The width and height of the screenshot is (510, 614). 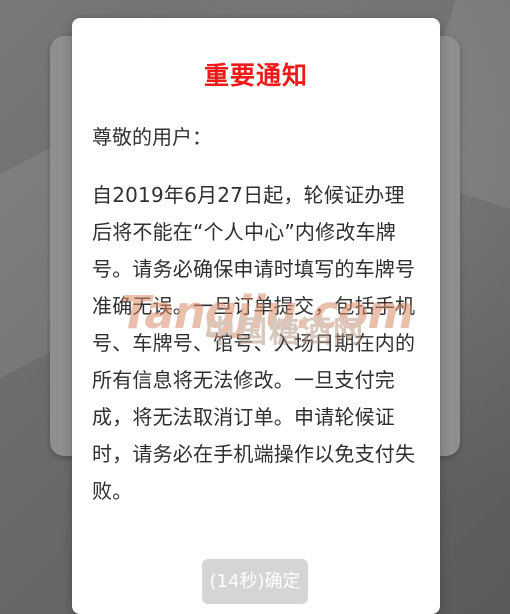 What do you see at coordinates (152, 137) in the screenshot?
I see `greeting-text: 尊敬的用户：` at bounding box center [152, 137].